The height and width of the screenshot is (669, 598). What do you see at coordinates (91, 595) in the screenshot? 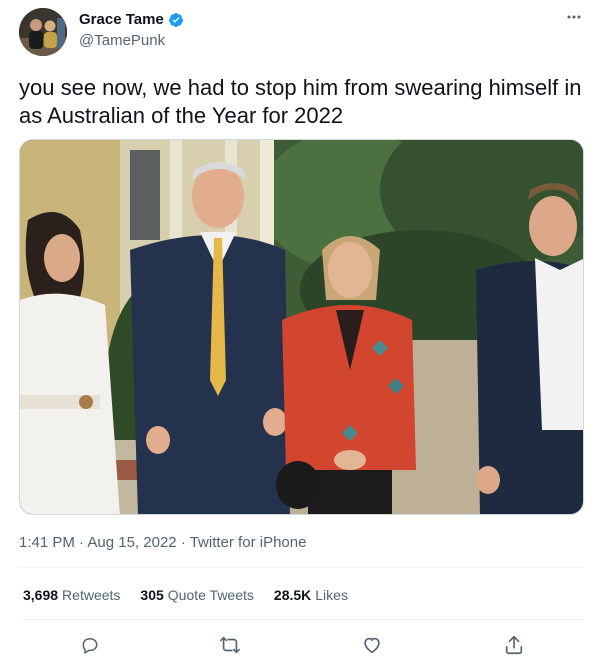
I see `retweets-label: Retweets` at bounding box center [91, 595].